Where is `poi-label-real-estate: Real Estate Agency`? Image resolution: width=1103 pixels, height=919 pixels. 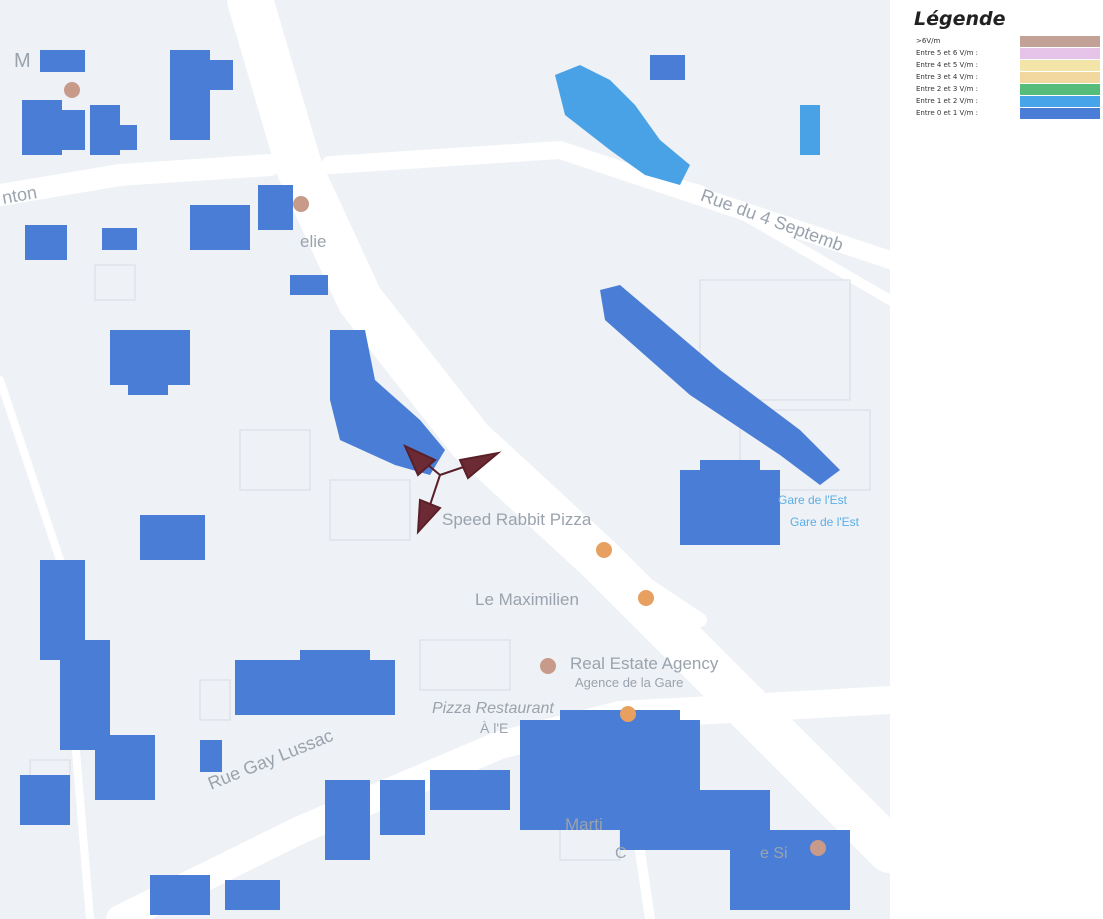
poi-label-real-estate: Real Estate Agency is located at coordinates (644, 663).